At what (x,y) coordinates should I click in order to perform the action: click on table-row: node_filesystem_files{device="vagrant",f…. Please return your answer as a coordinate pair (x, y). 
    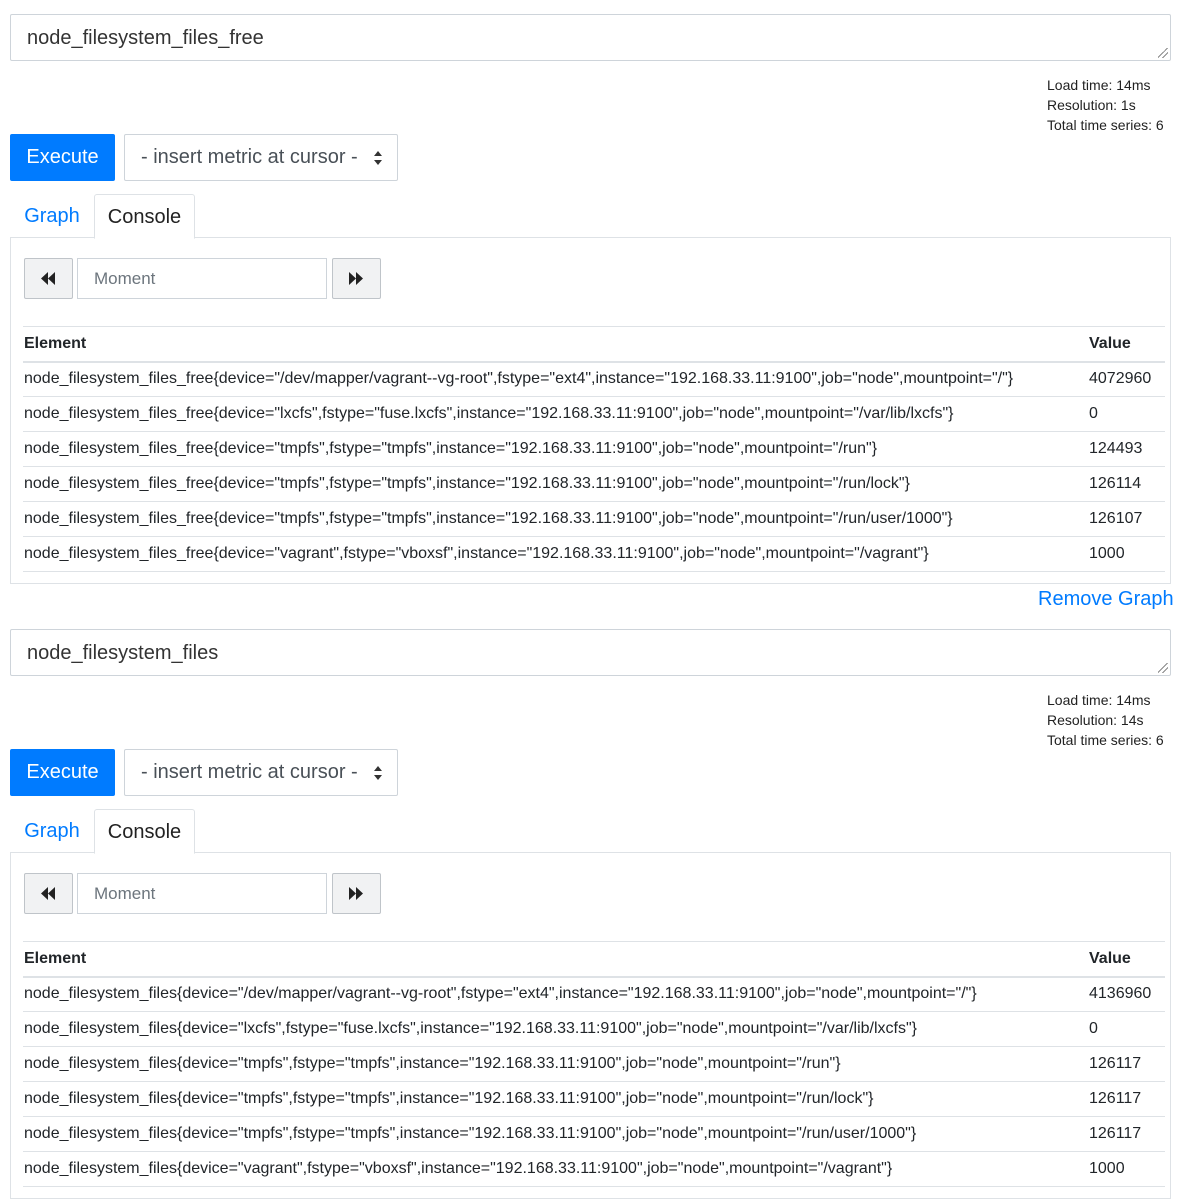
    Looking at the image, I should click on (594, 1169).